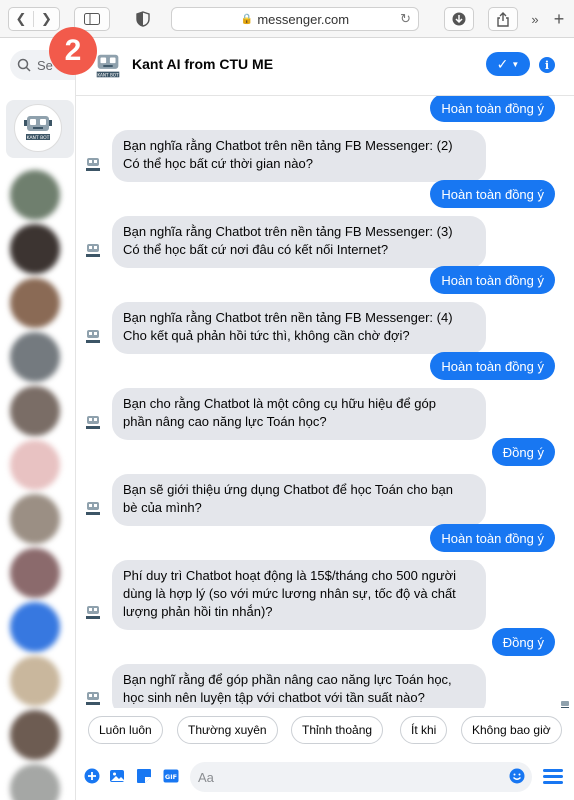  What do you see at coordinates (565, 704) in the screenshot?
I see `seen-avatar-icon` at bounding box center [565, 704].